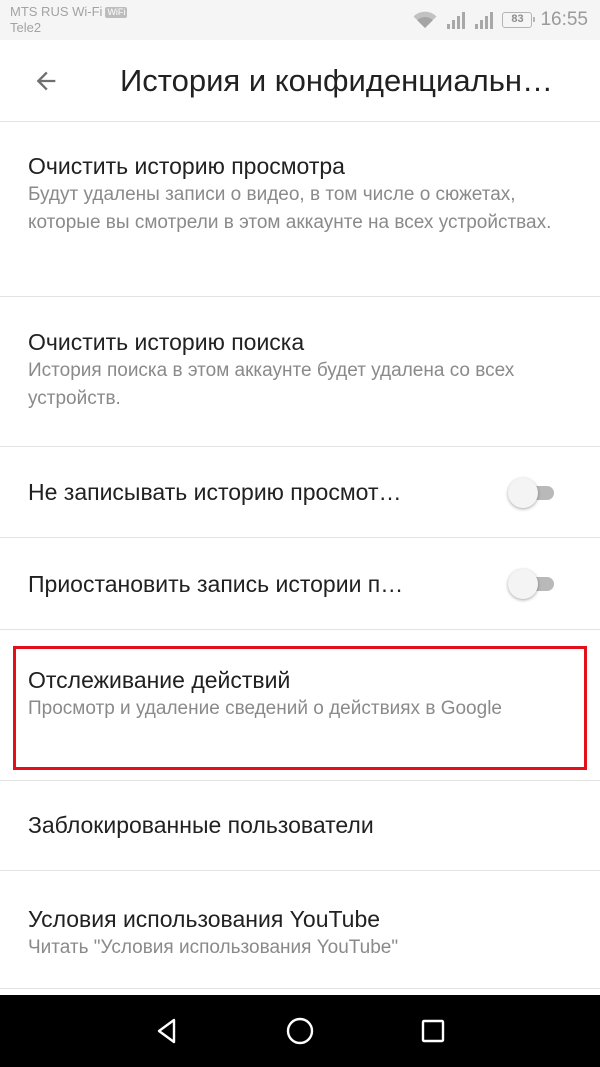 Image resolution: width=600 pixels, height=1067 pixels. I want to click on carrier-info: MTS RUS Wi-Fi WiFi Tele2, so click(69, 20).